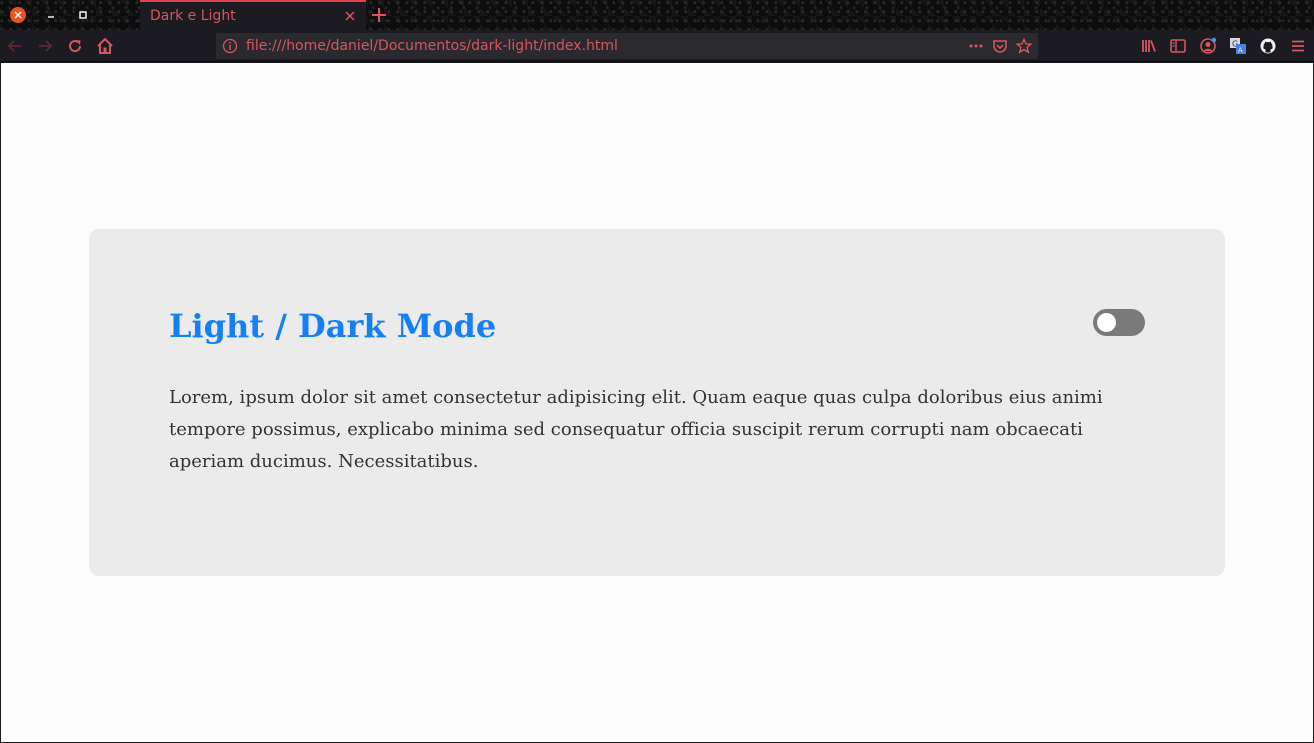 This screenshot has width=1314, height=743. I want to click on window-maximize-button, so click(83, 15).